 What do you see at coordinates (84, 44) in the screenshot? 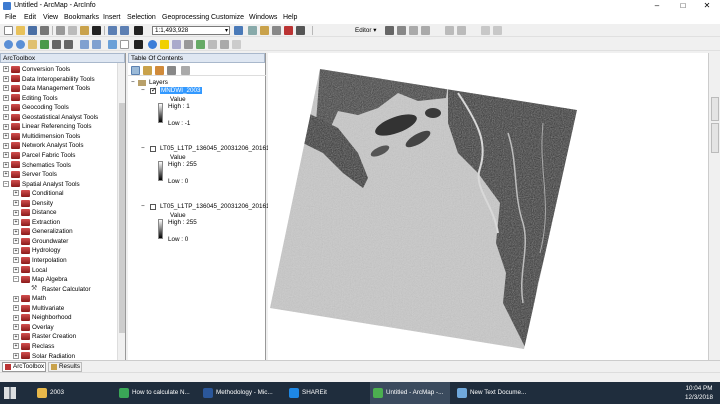
I see `back-icon` at bounding box center [84, 44].